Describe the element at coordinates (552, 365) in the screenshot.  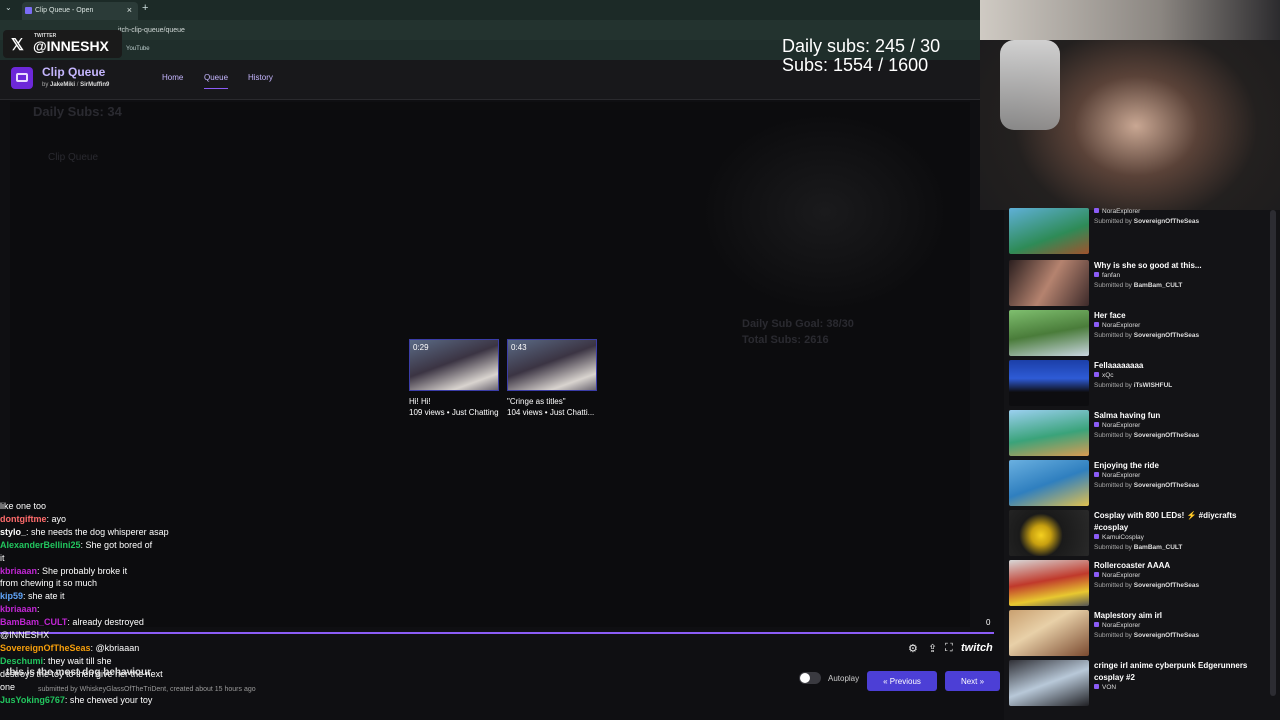
I see `clip-thumbnail: 0:43` at that location.